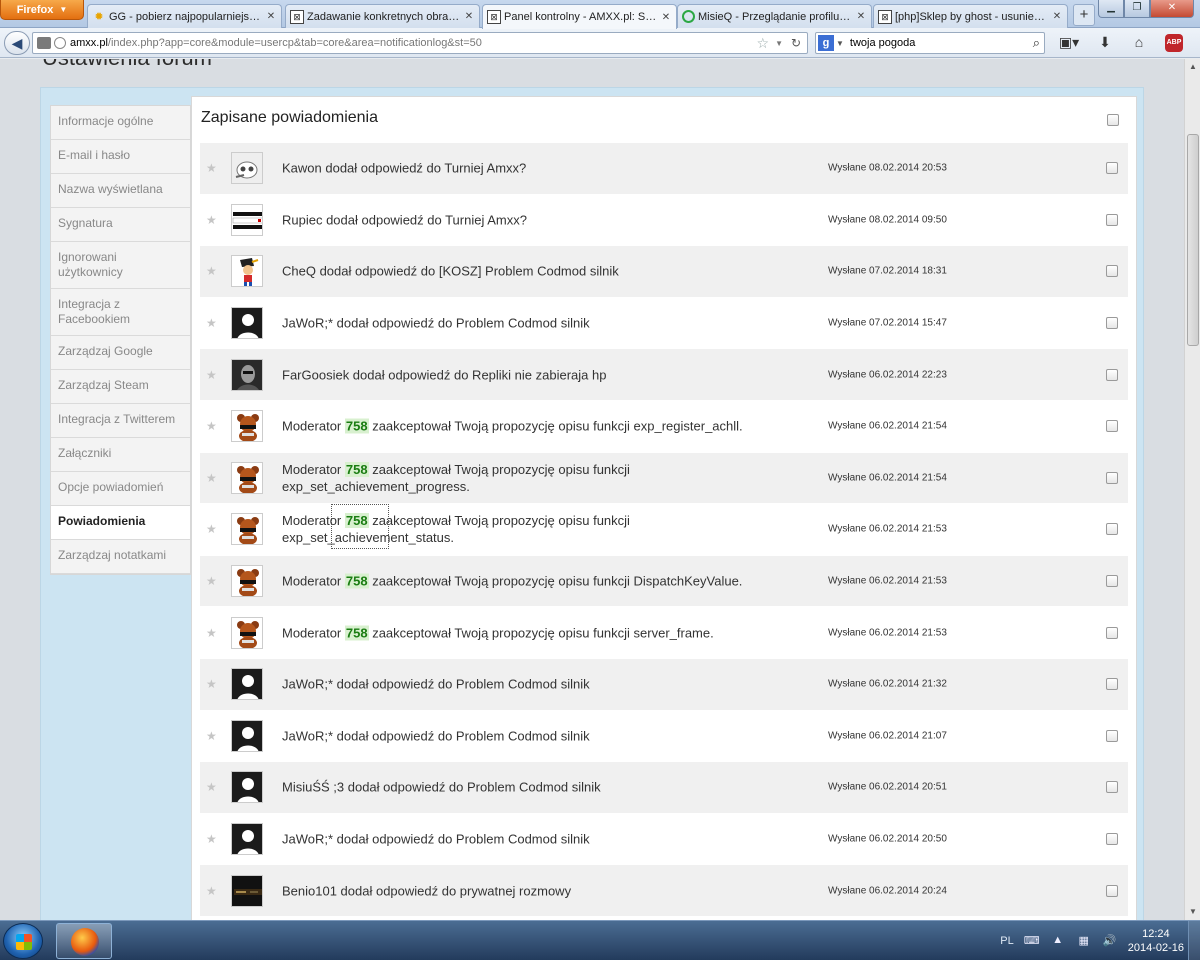 The width and height of the screenshot is (1200, 960). What do you see at coordinates (120, 225) in the screenshot?
I see `sidebar-item: Sygnatura` at bounding box center [120, 225].